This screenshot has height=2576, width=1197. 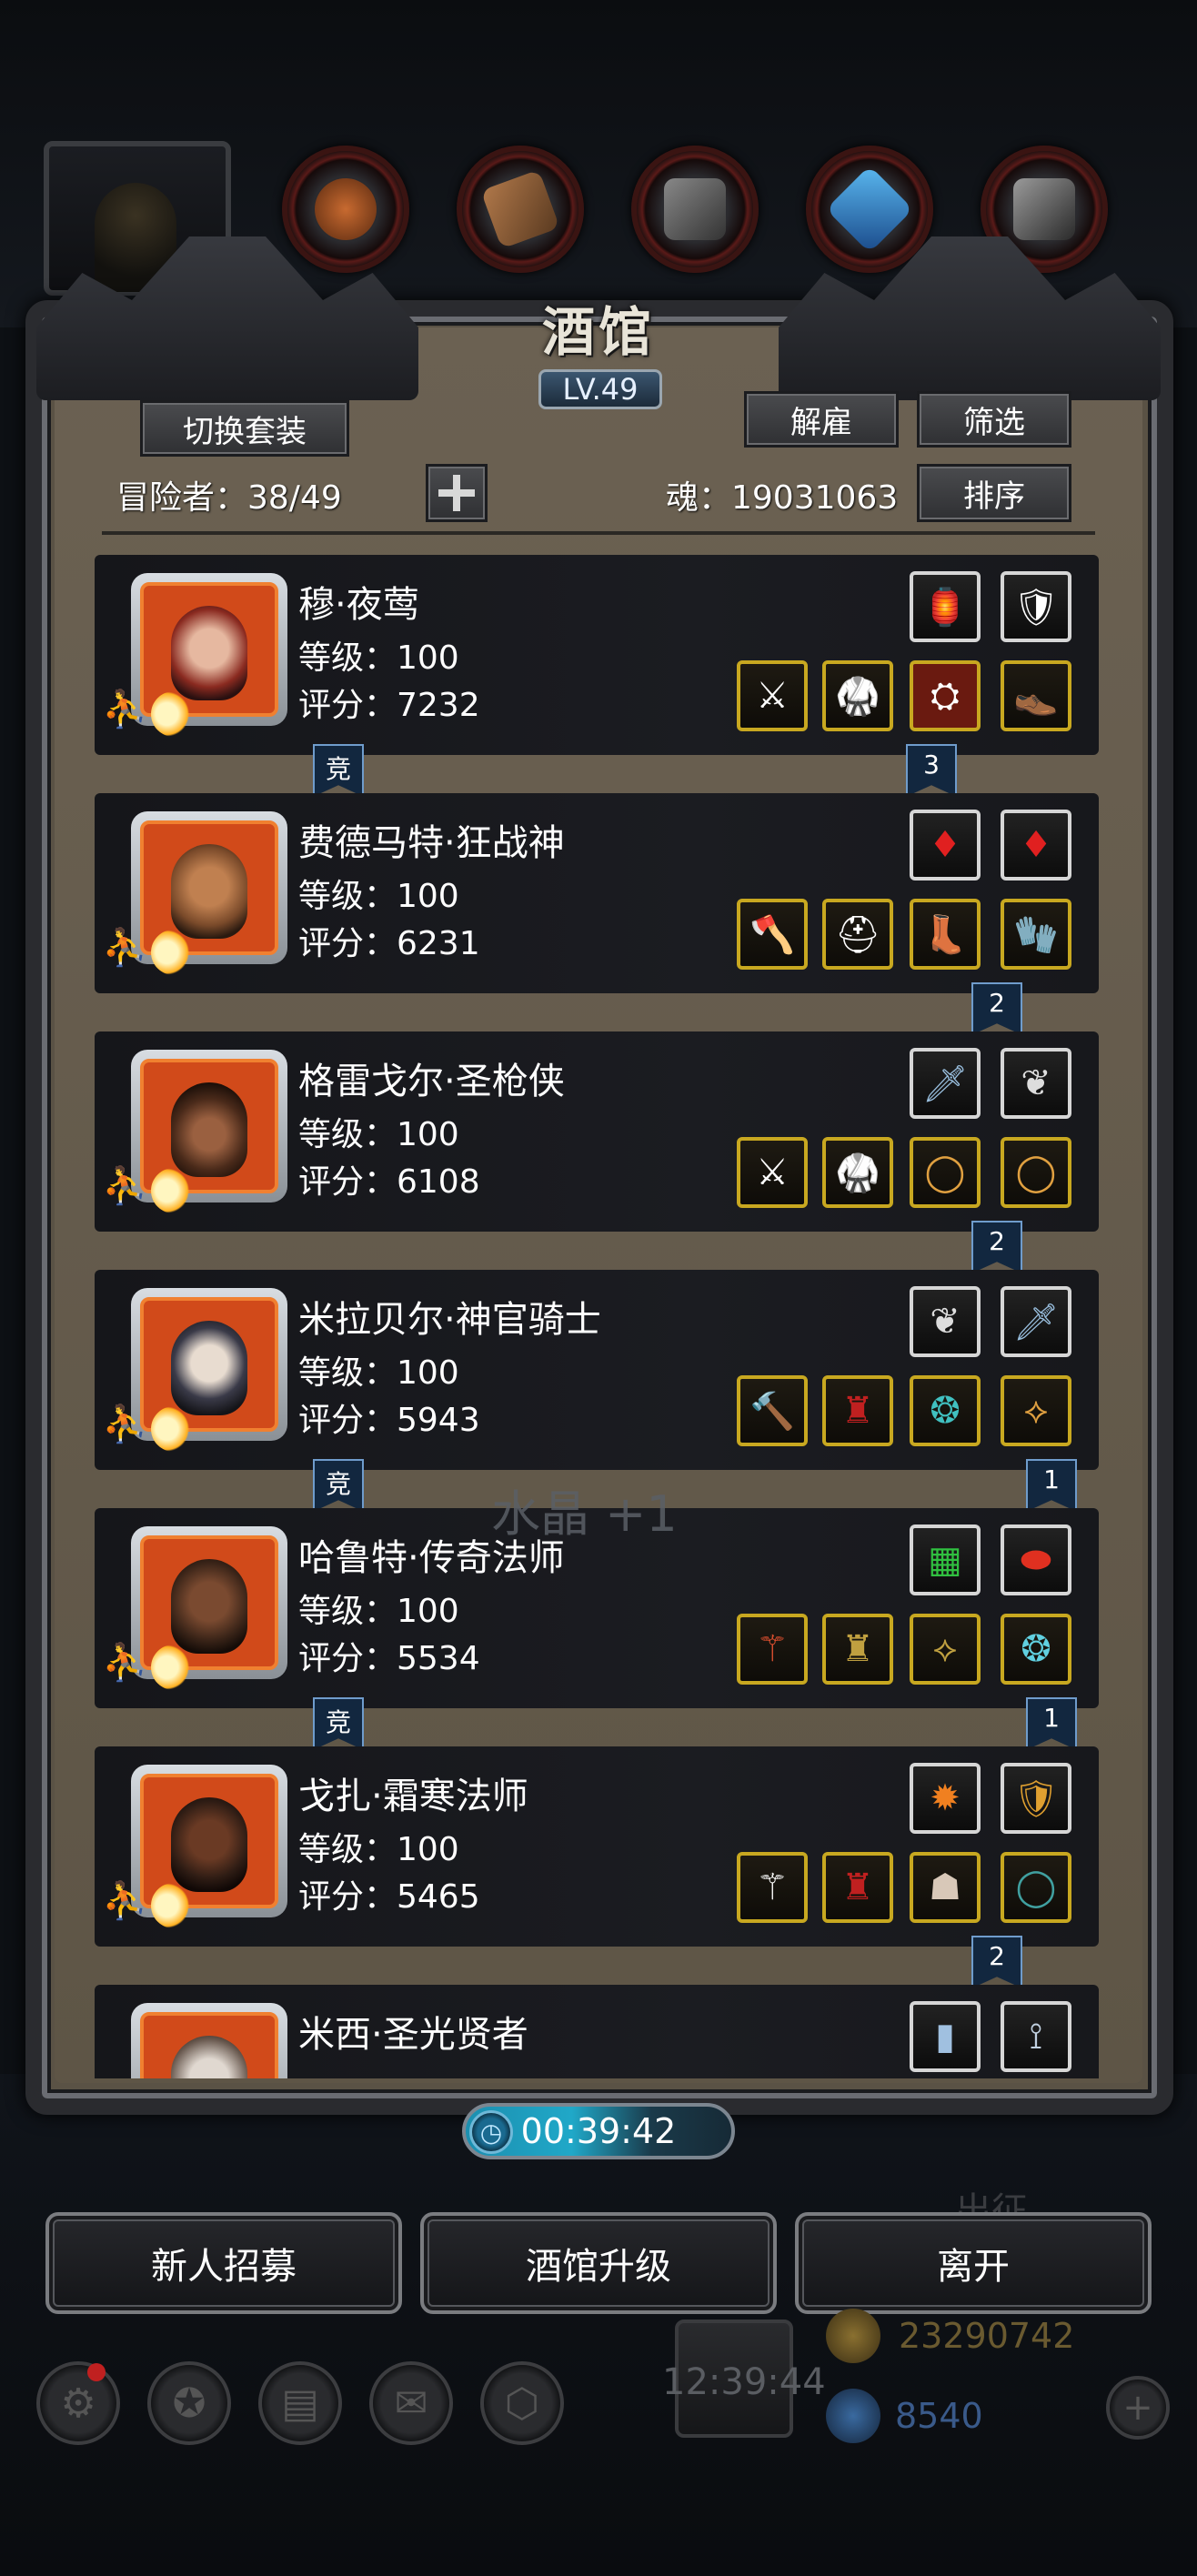 I want to click on hero-score: 评分：5465, so click(x=389, y=1897).